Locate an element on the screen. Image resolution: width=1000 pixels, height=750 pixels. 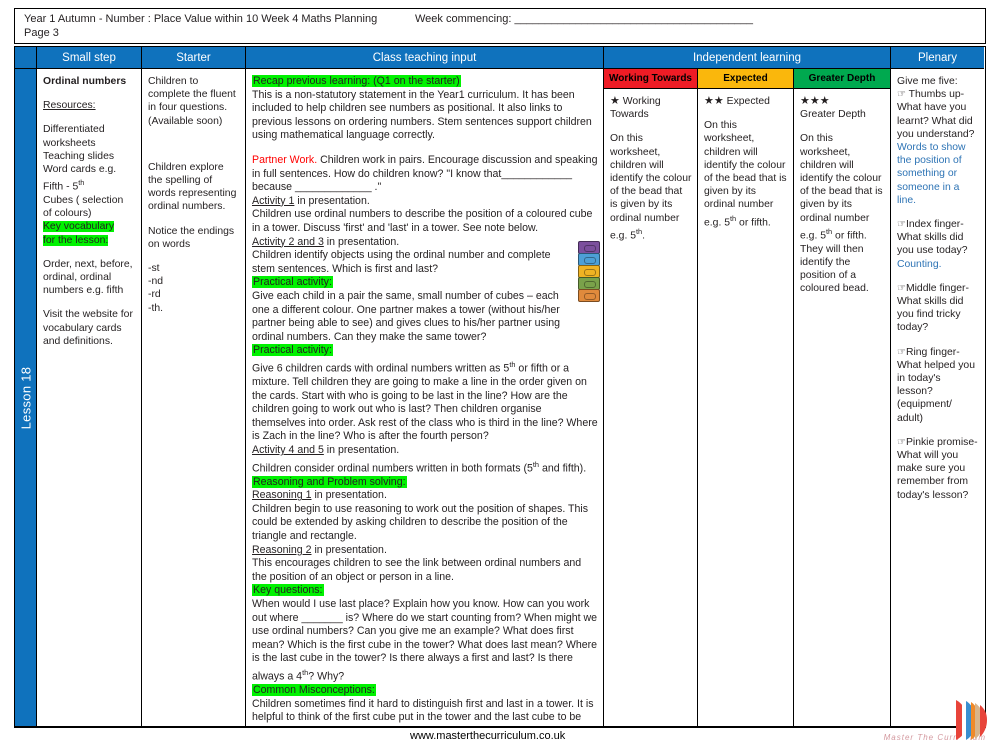
activity-1-label: Activity 1 is located at coordinates (273, 200).